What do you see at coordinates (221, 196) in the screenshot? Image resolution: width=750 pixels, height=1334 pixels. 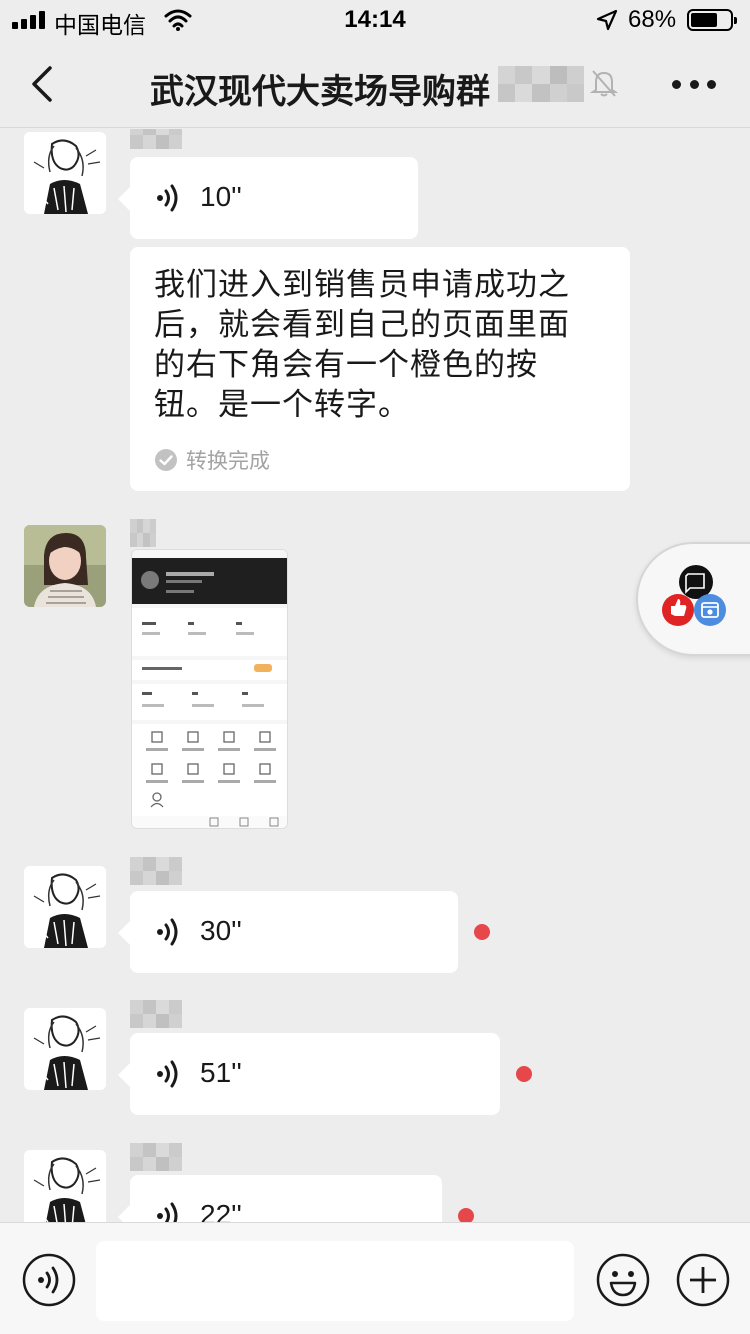 I see `voice-duration: 10''` at bounding box center [221, 196].